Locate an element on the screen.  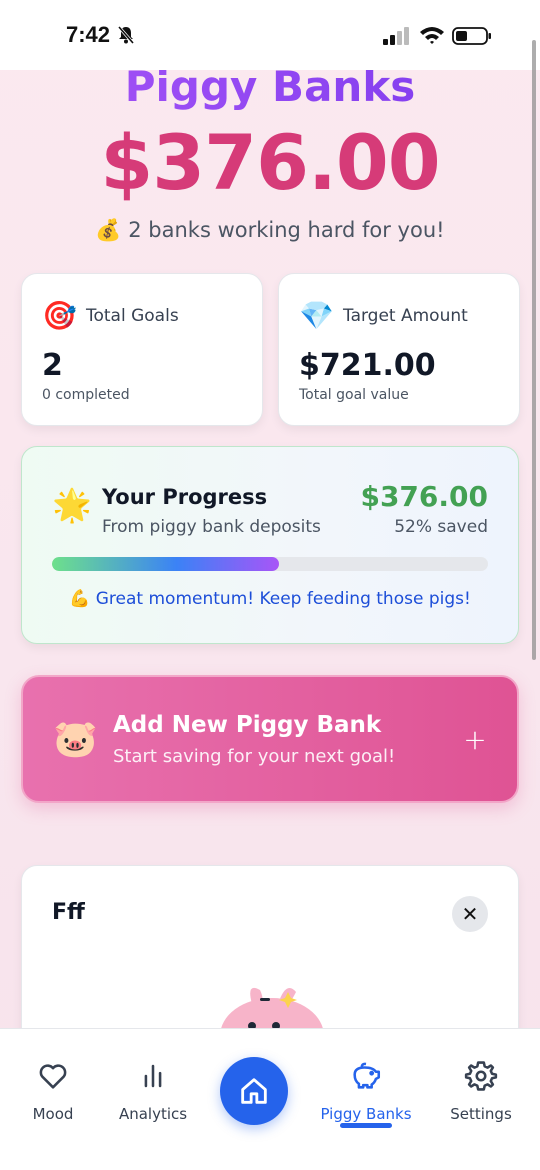
total-savings-amount: $376.00 is located at coordinates (270, 162).